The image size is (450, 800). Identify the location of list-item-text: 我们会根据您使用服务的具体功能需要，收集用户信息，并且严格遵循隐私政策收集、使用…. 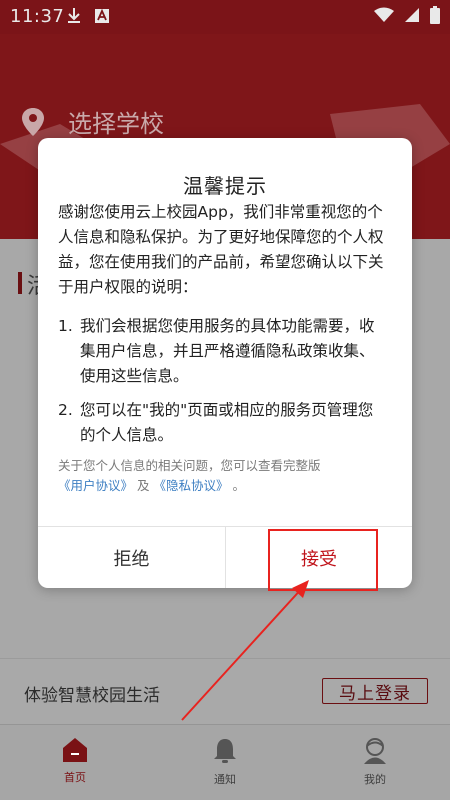
(227, 351).